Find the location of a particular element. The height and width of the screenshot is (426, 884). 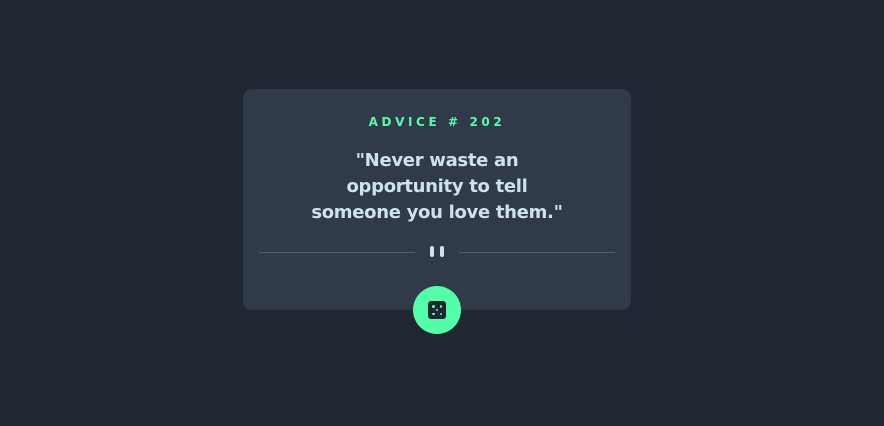

advice-id: ADVICE # 202 is located at coordinates (437, 122).